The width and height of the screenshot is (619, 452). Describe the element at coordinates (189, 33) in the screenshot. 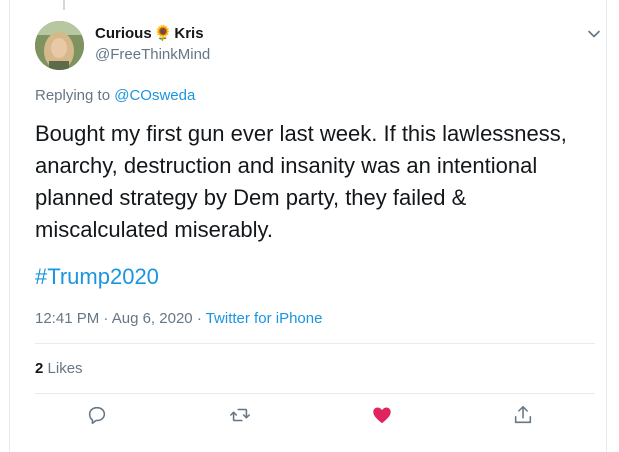

I see `display-name-last: Kris` at that location.